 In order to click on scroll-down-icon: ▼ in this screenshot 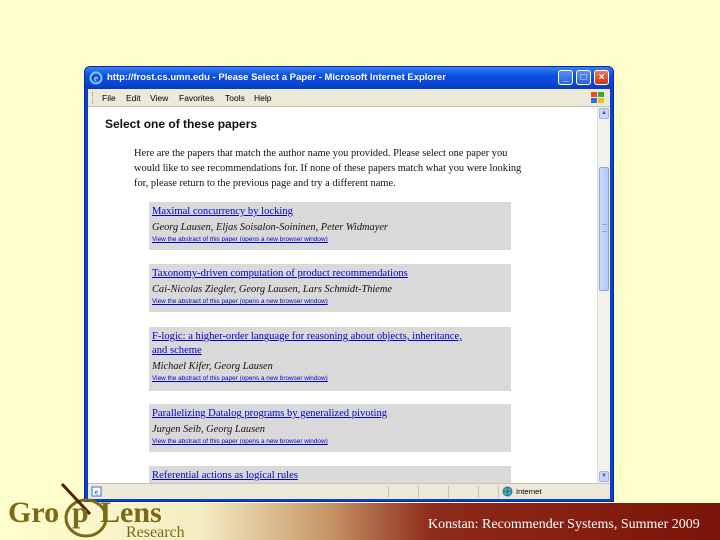, I will do `click(604, 476)`.